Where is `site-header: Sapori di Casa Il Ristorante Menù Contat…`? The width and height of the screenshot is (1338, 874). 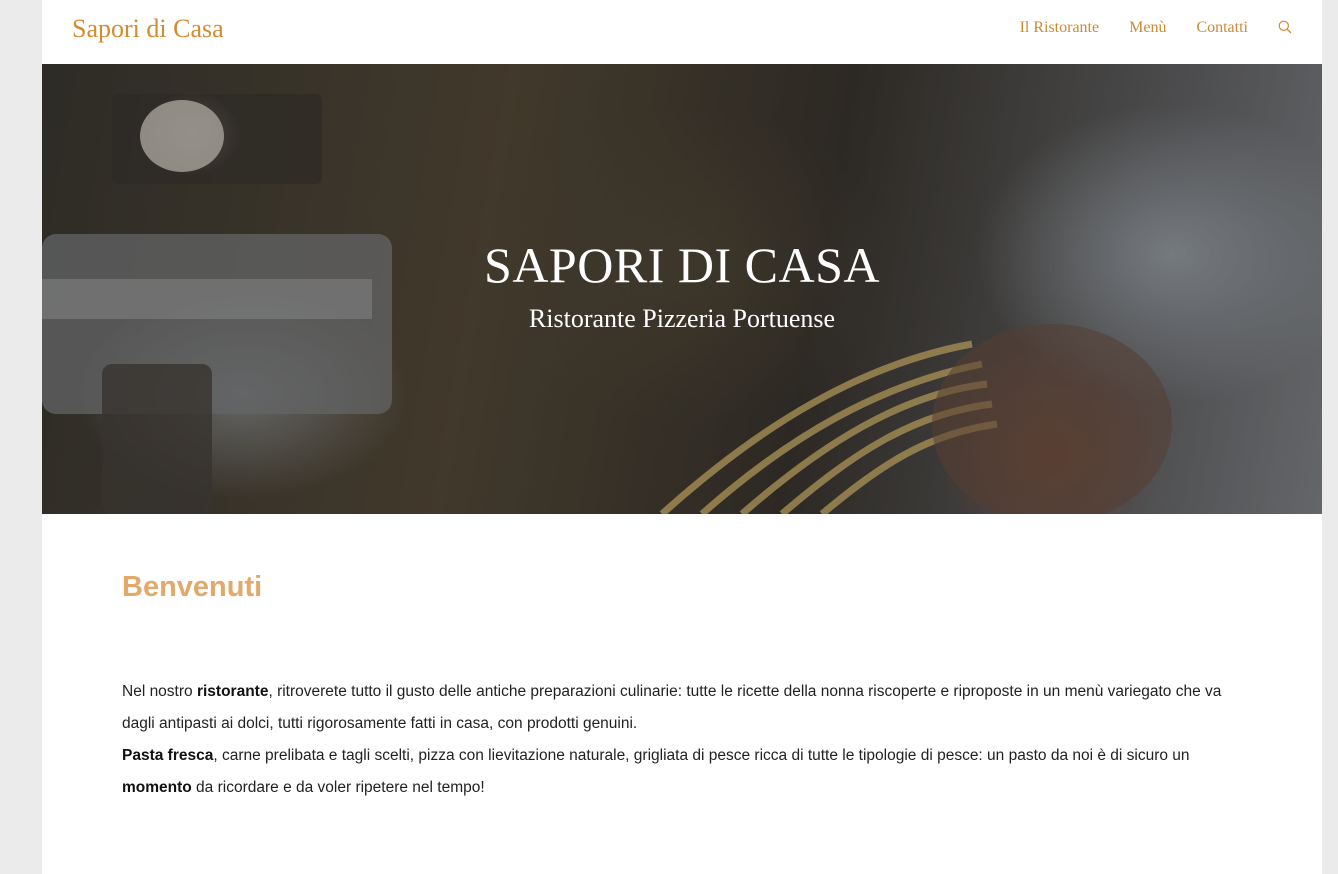
site-header: Sapori di Casa Il Ristorante Menù Contat… is located at coordinates (682, 32).